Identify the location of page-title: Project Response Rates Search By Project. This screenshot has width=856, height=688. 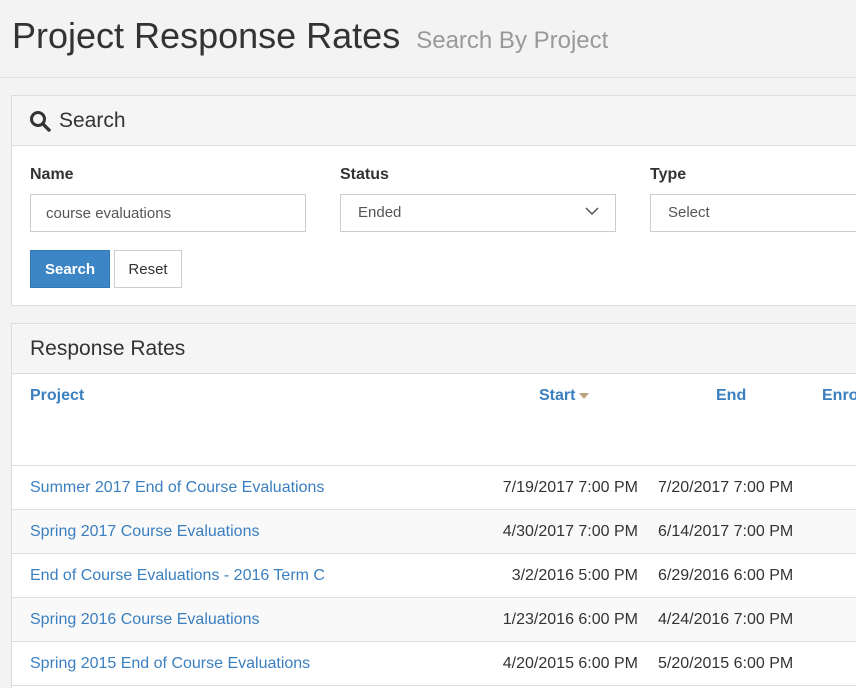
(310, 38).